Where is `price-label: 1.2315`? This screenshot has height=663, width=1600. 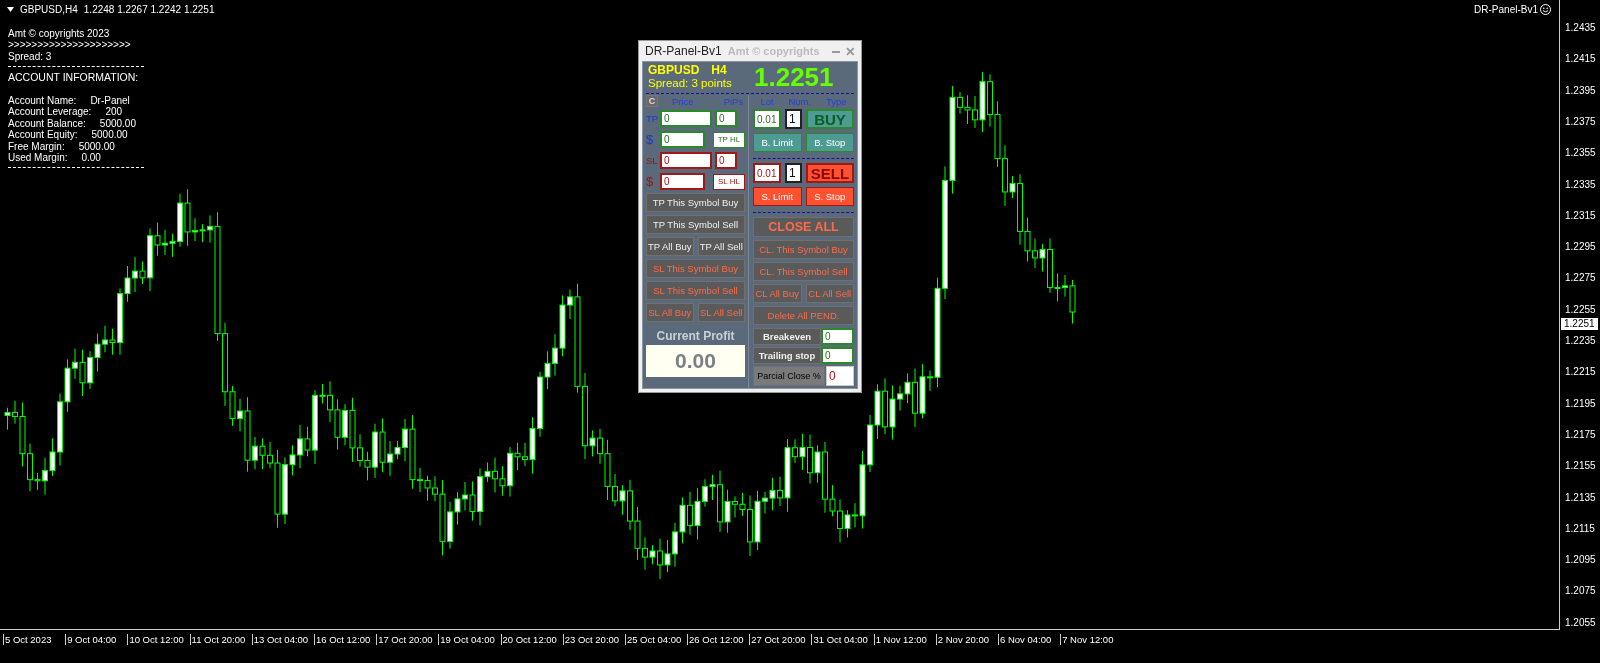 price-label: 1.2315 is located at coordinates (1580, 215).